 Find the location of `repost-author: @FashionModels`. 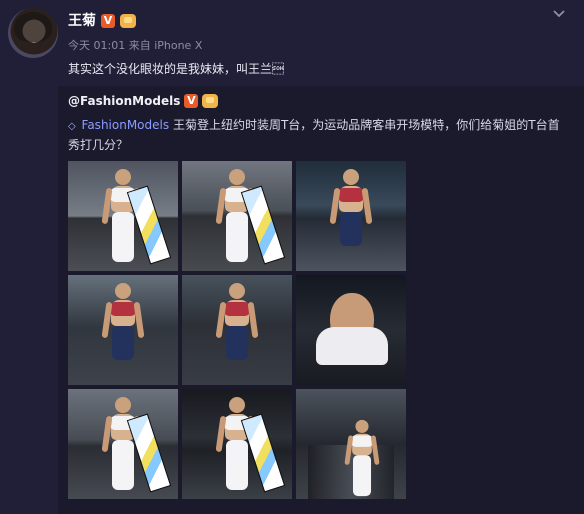

repost-author: @FashionModels is located at coordinates (124, 101).